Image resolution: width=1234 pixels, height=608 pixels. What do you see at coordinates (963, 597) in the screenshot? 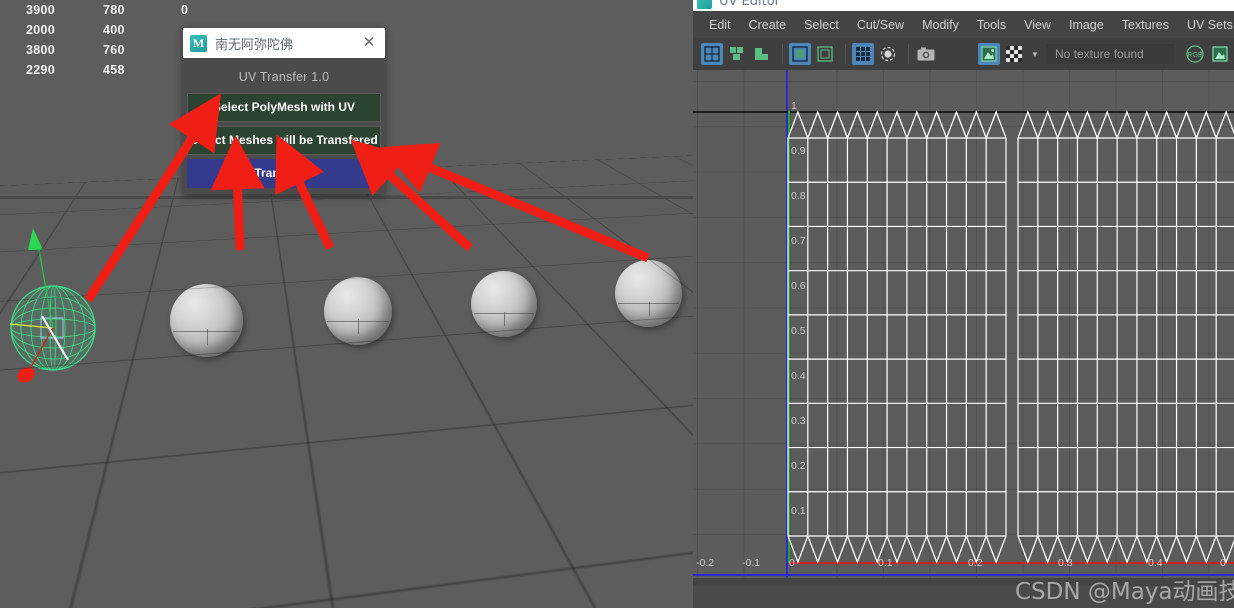
I see `uv-panel-bottom-strip` at bounding box center [963, 597].